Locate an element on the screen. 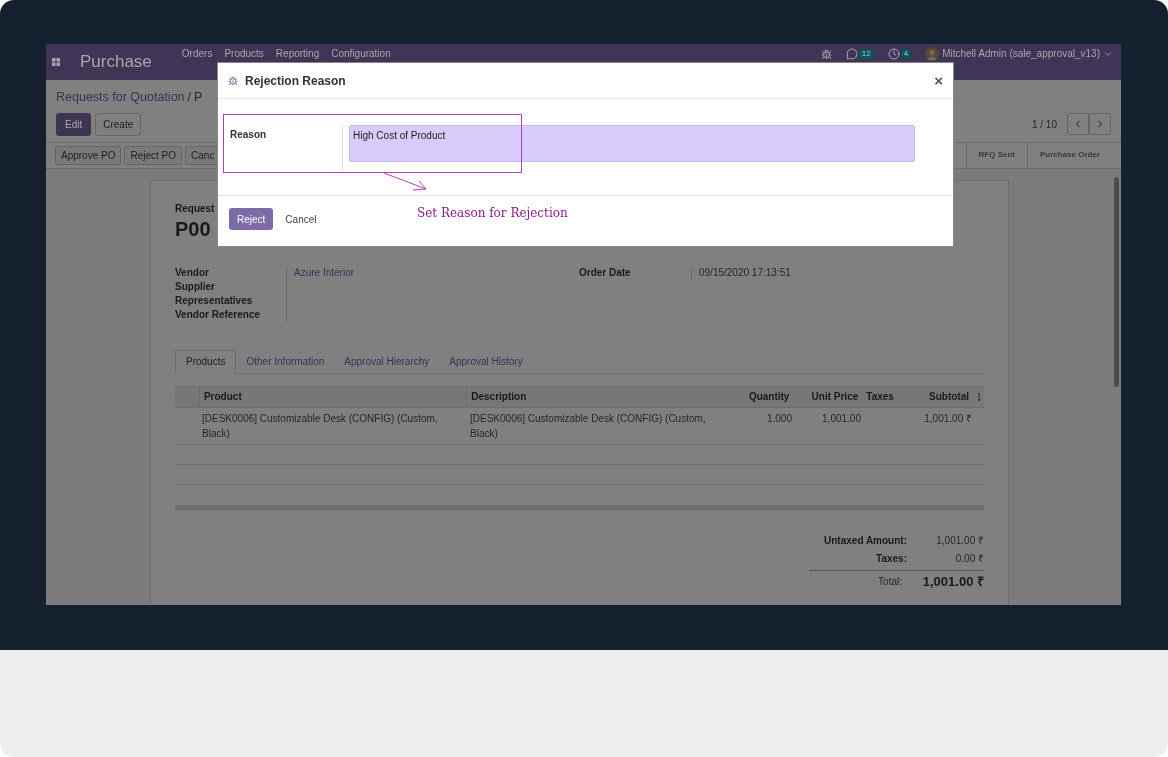  workflow-button: Approve PO is located at coordinates (88, 155).